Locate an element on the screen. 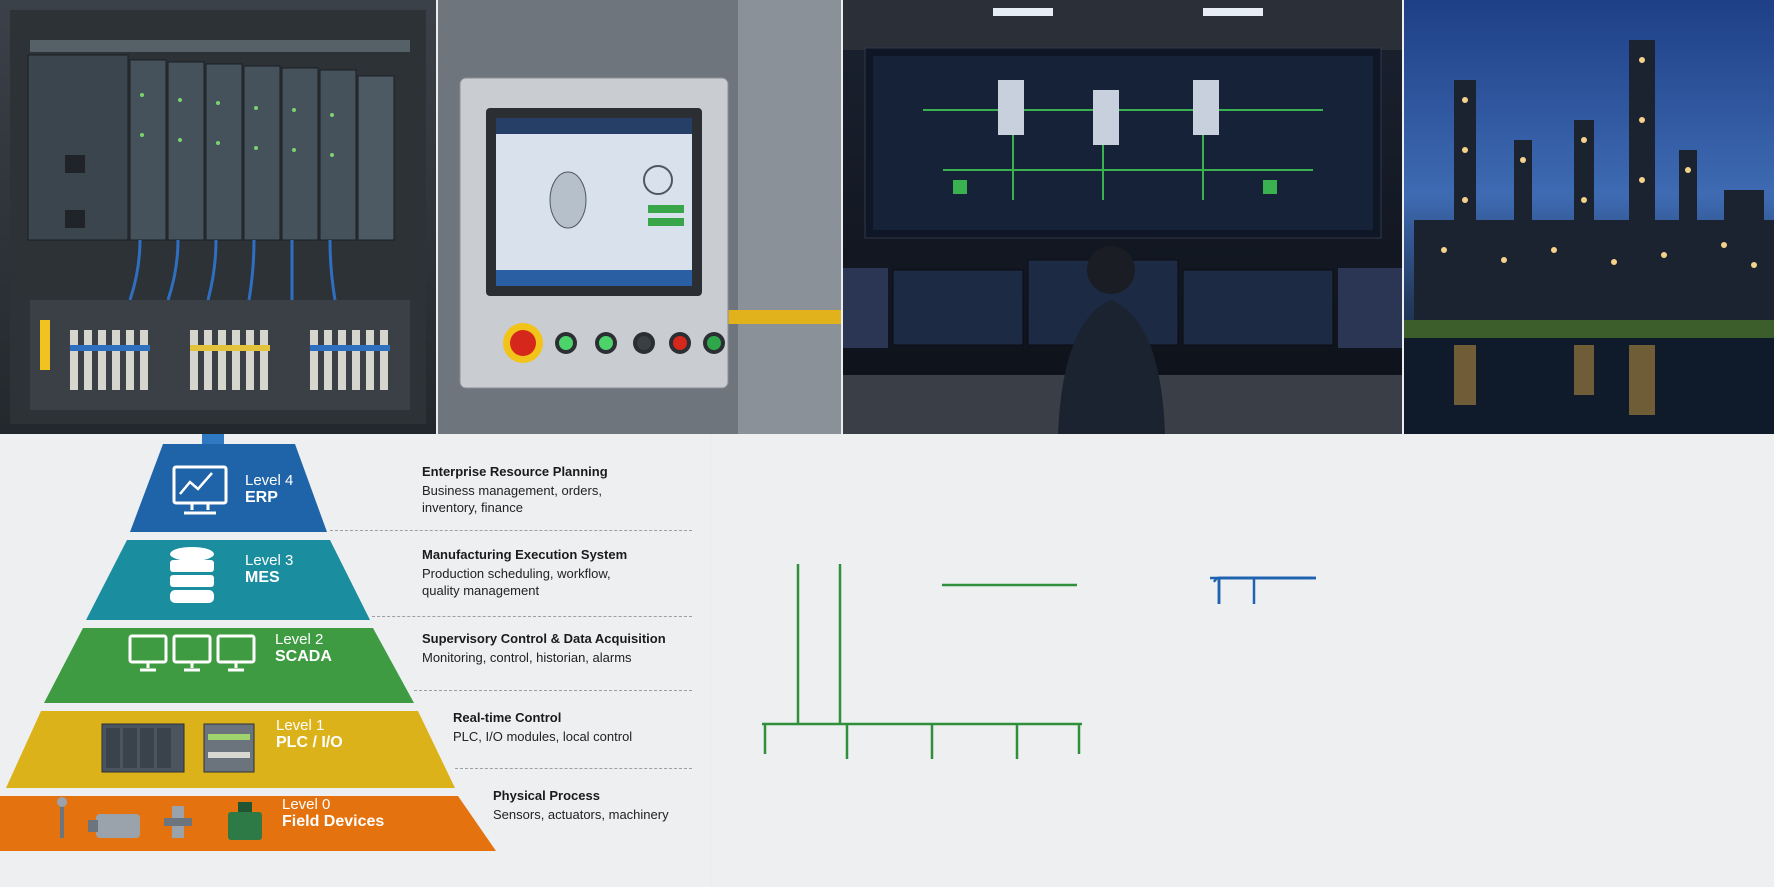 The height and width of the screenshot is (887, 1774). level-2-title: Supervisory Control & Data Acquisition is located at coordinates (544, 638).